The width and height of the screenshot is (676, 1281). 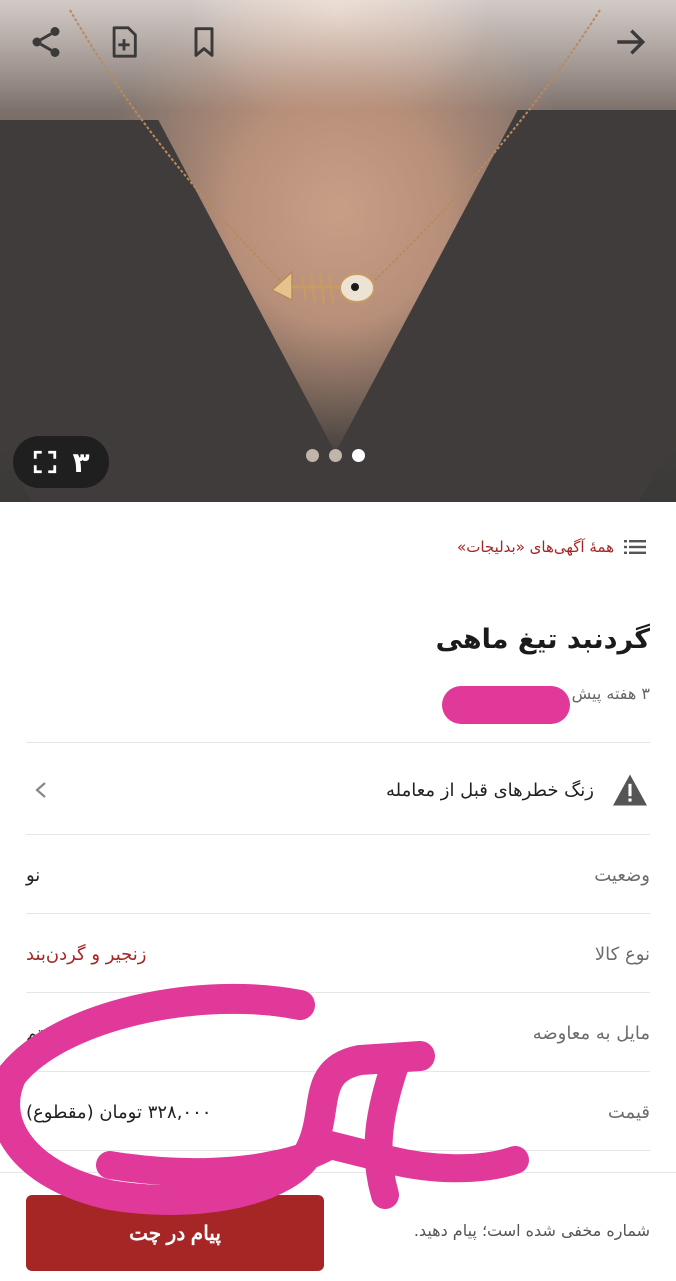 I want to click on safety-alert-row: زنگ خطرهای قبل از معامله, so click(x=338, y=790).